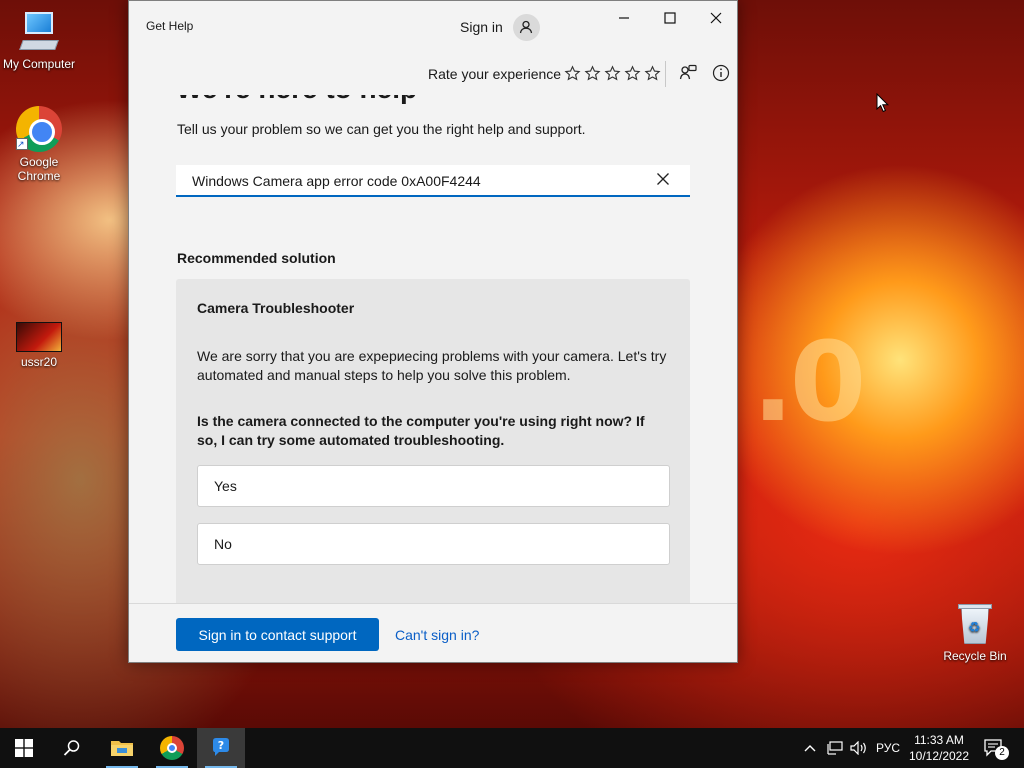  Describe the element at coordinates (512, 748) in the screenshot. I see `taskbar: ? РУС 11:33 AM 10/12/2022 2` at that location.